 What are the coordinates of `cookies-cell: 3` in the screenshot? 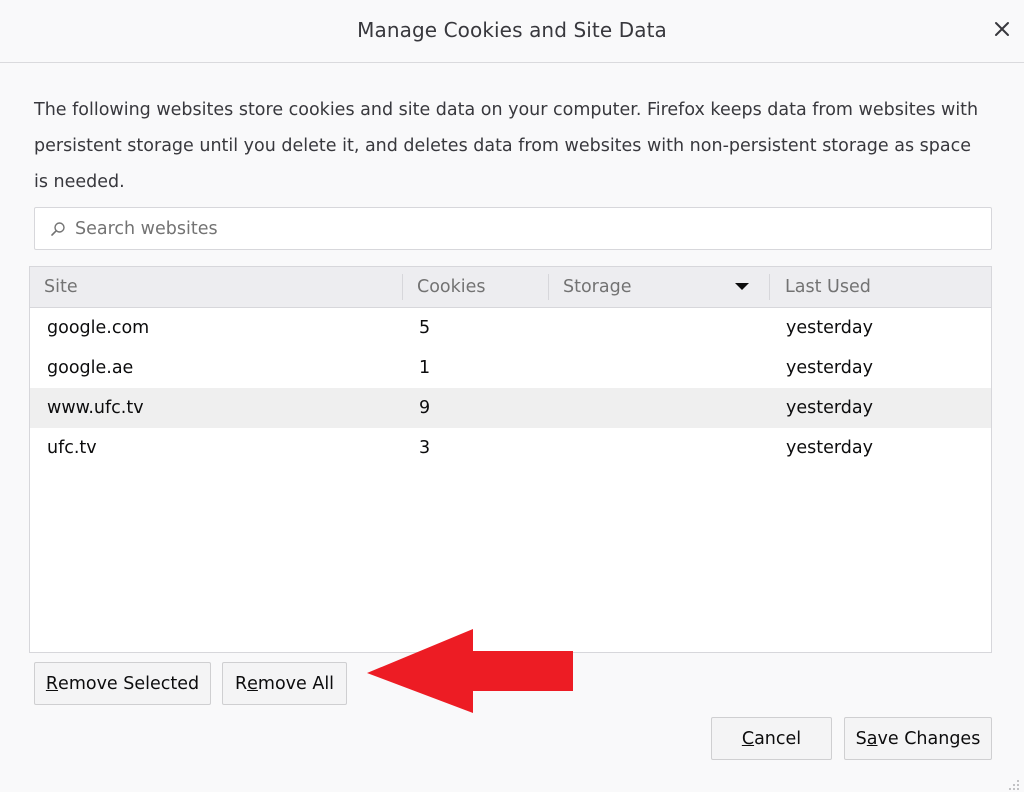 It's located at (425, 448).